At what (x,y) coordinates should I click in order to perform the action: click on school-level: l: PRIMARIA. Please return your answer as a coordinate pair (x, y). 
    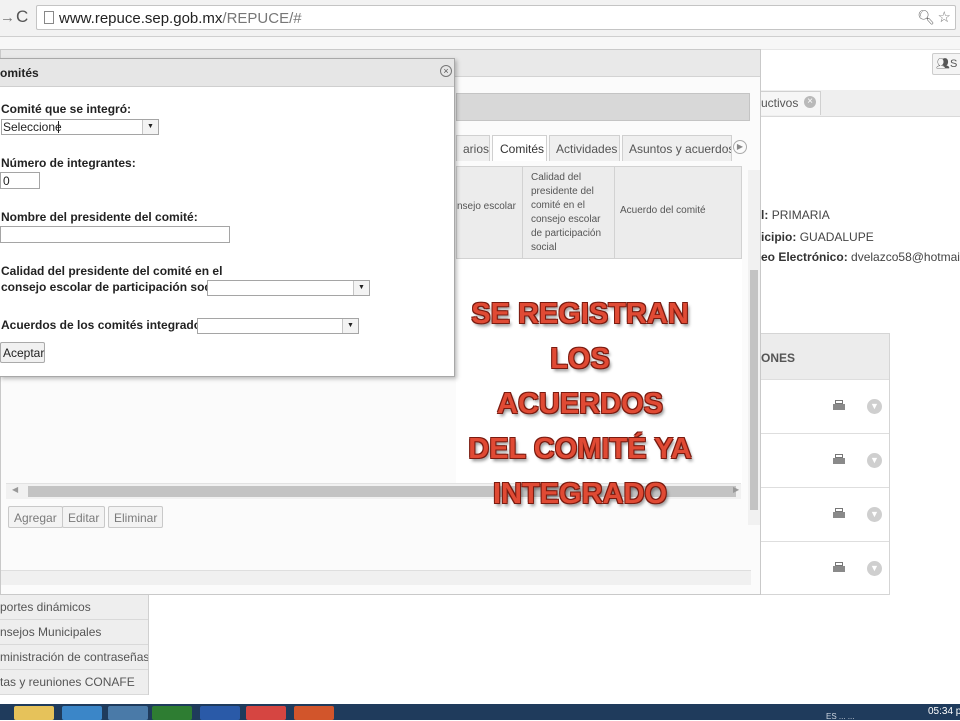
    Looking at the image, I should click on (795, 215).